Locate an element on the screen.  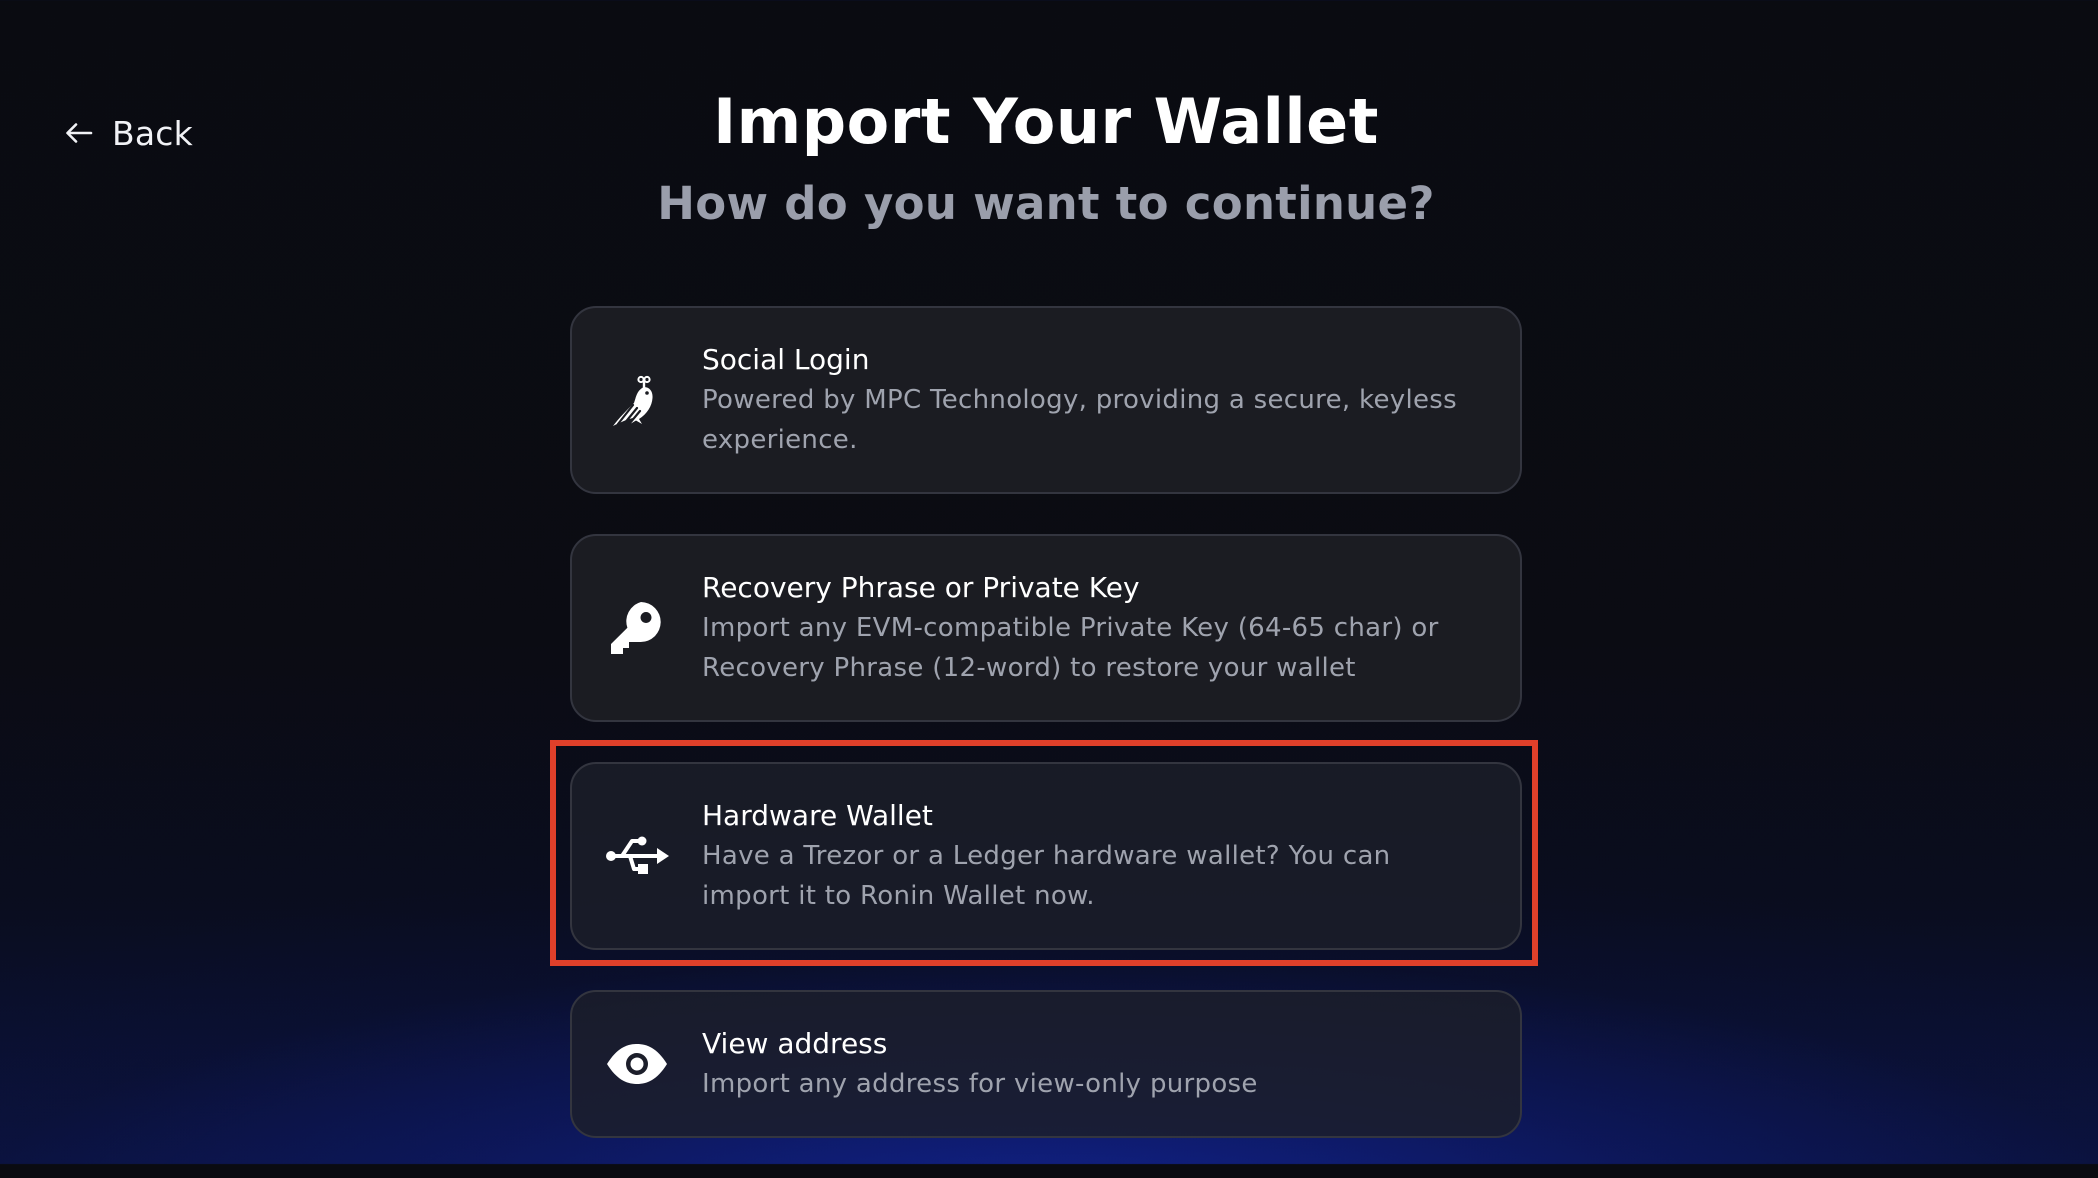
option-title: Social Login is located at coordinates (786, 359).